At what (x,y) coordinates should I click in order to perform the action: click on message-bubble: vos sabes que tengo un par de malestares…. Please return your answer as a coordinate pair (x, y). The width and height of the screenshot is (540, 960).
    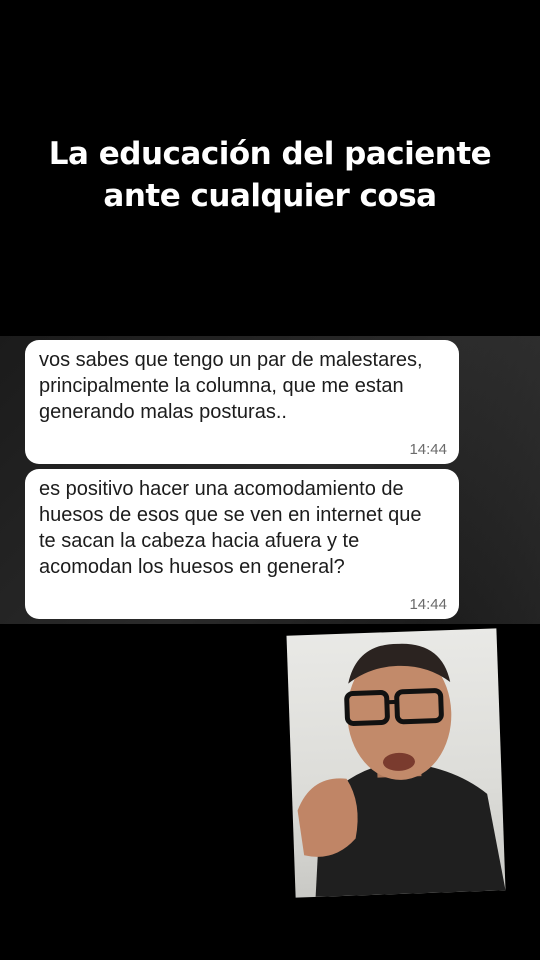
    Looking at the image, I should click on (242, 402).